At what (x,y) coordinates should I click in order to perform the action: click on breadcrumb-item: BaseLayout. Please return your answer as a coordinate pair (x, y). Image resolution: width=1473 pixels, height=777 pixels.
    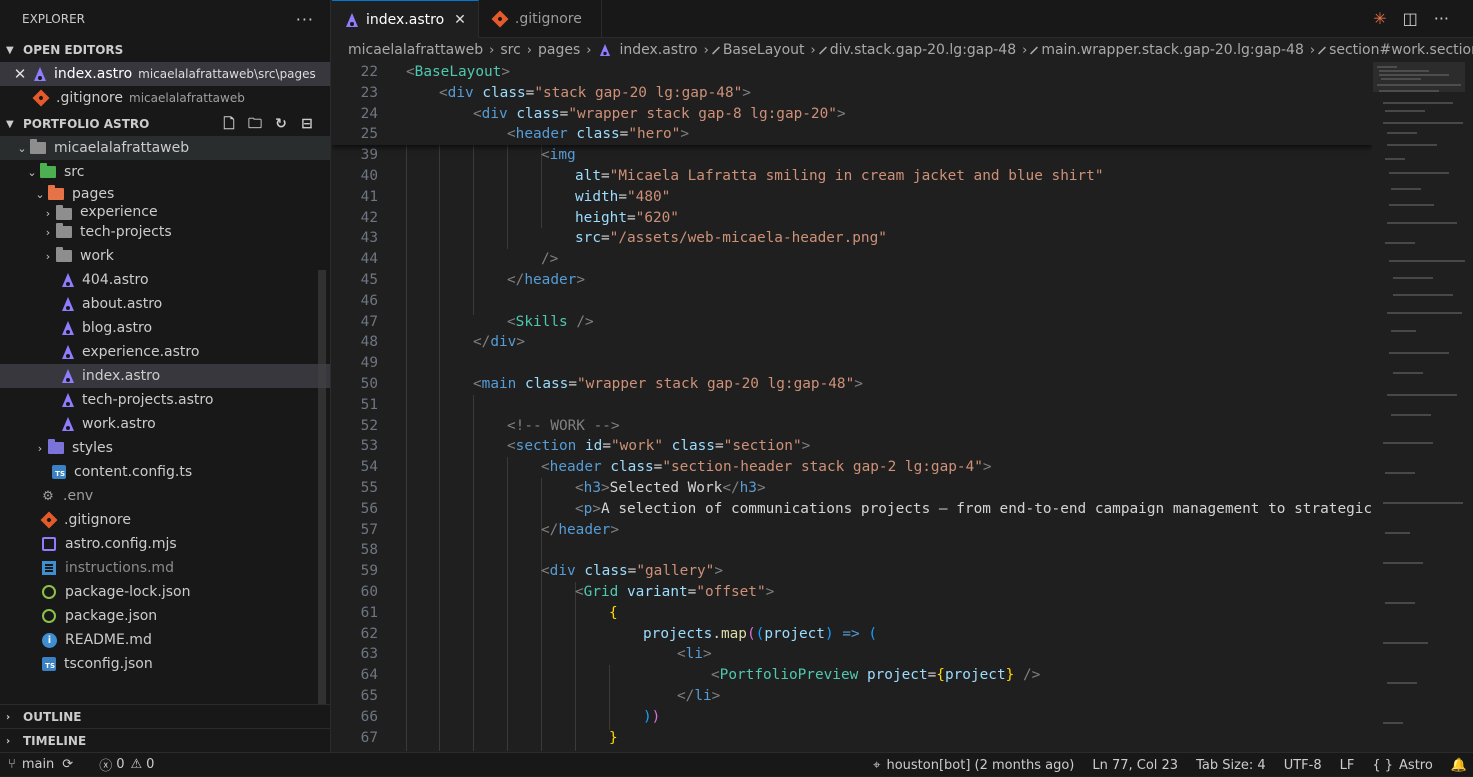
    Looking at the image, I should click on (764, 50).